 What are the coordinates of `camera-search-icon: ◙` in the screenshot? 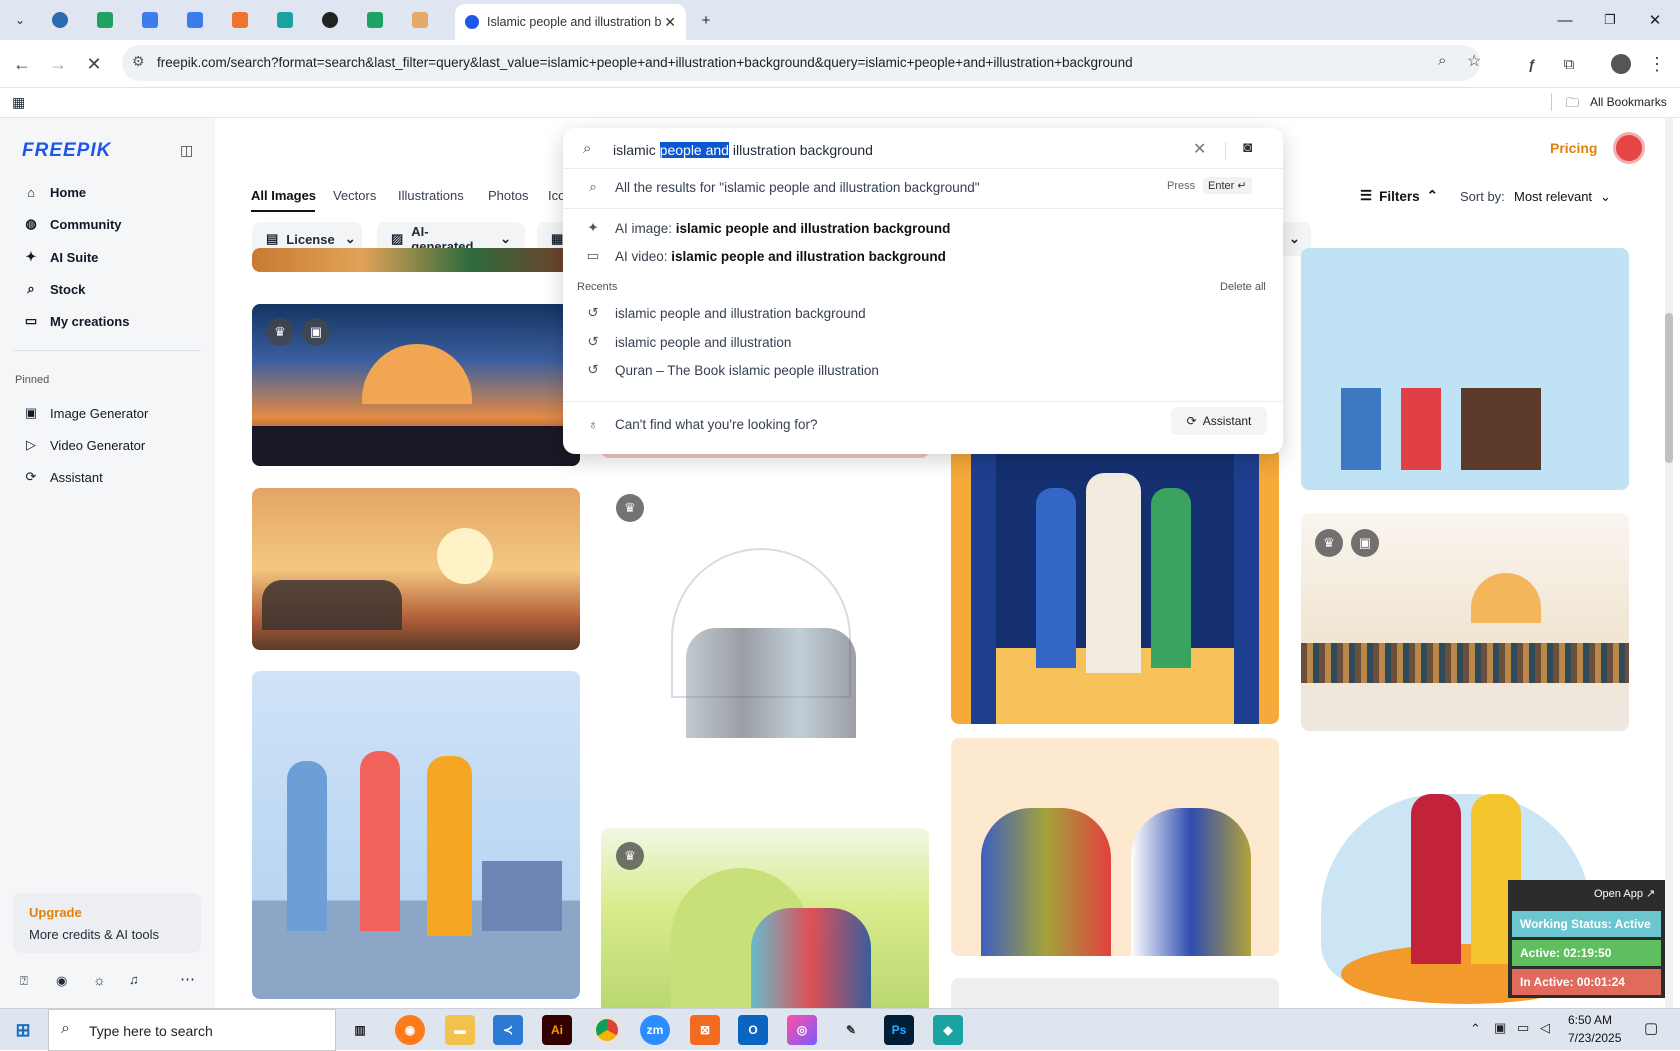 It's located at (1247, 147).